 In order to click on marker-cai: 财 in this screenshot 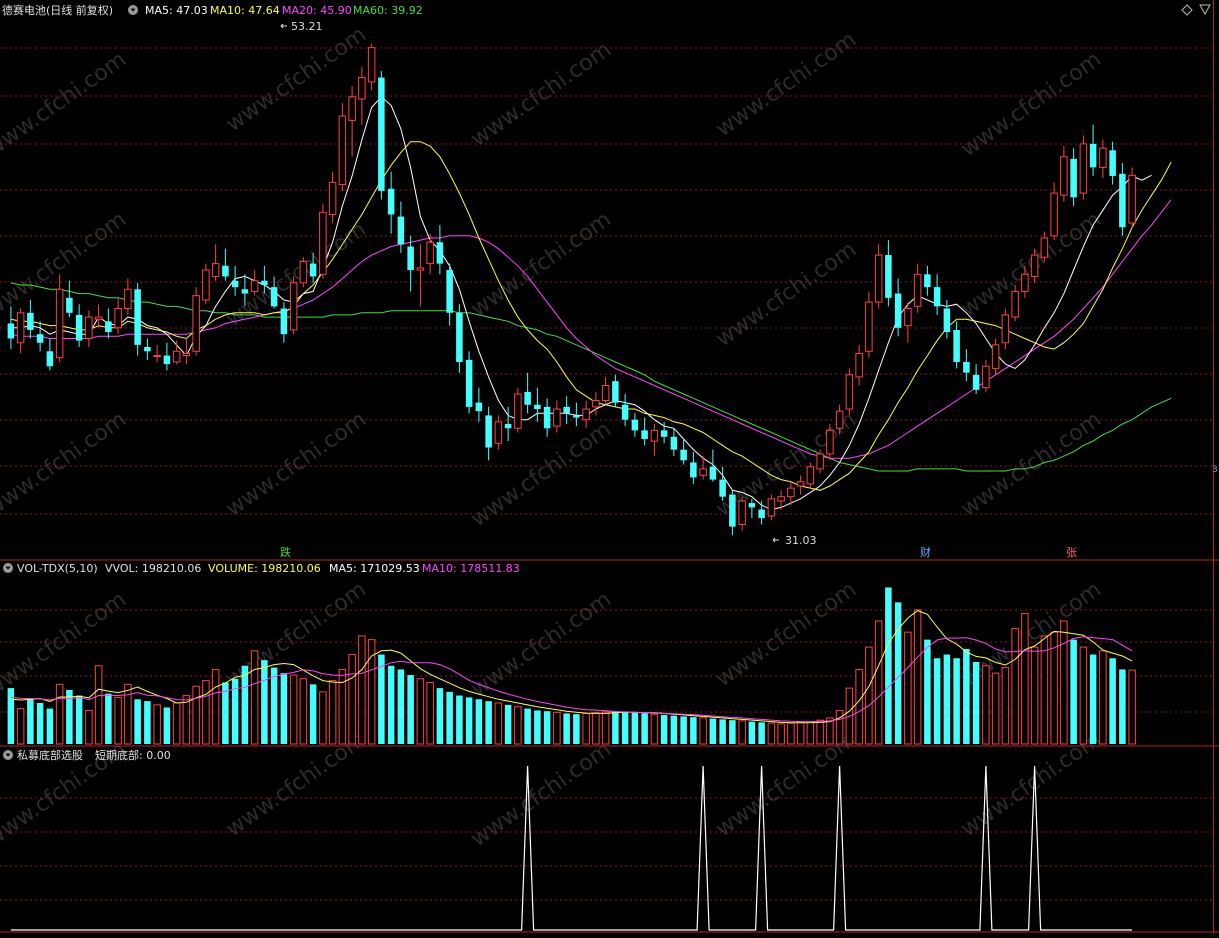, I will do `click(925, 552)`.